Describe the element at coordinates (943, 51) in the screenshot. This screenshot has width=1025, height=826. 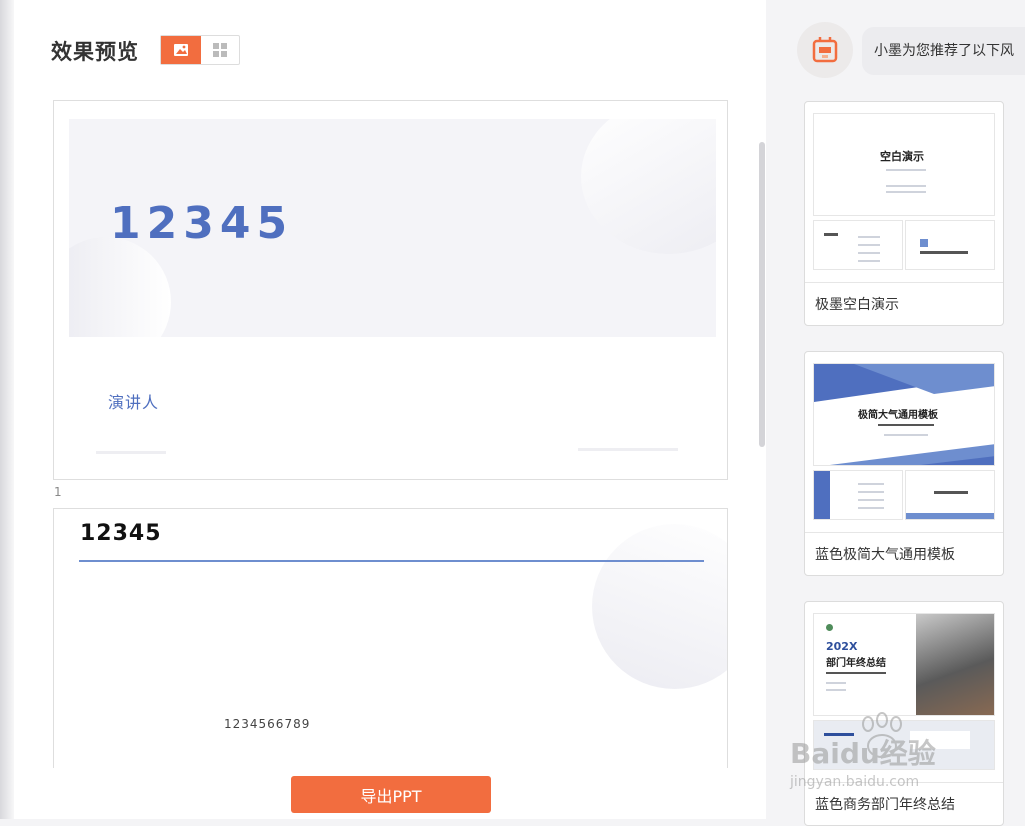
I see `assistant-message: 小墨为您推荐了以下风` at that location.